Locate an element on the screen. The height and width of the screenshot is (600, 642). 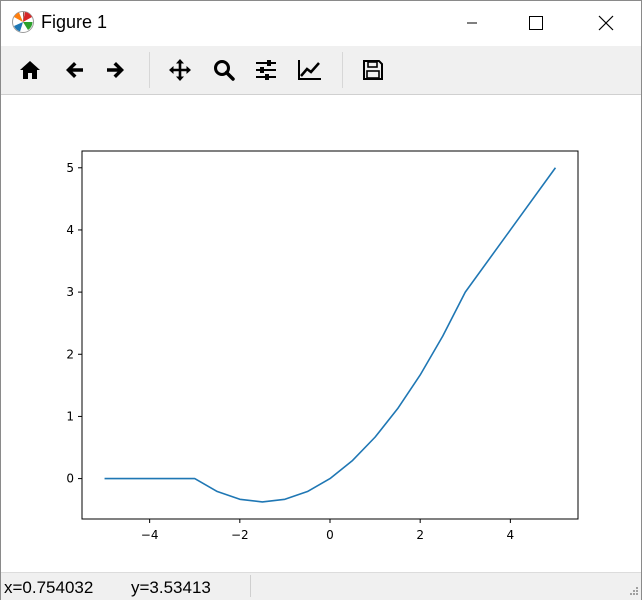
x-tick-label: −4 is located at coordinates (150, 535).